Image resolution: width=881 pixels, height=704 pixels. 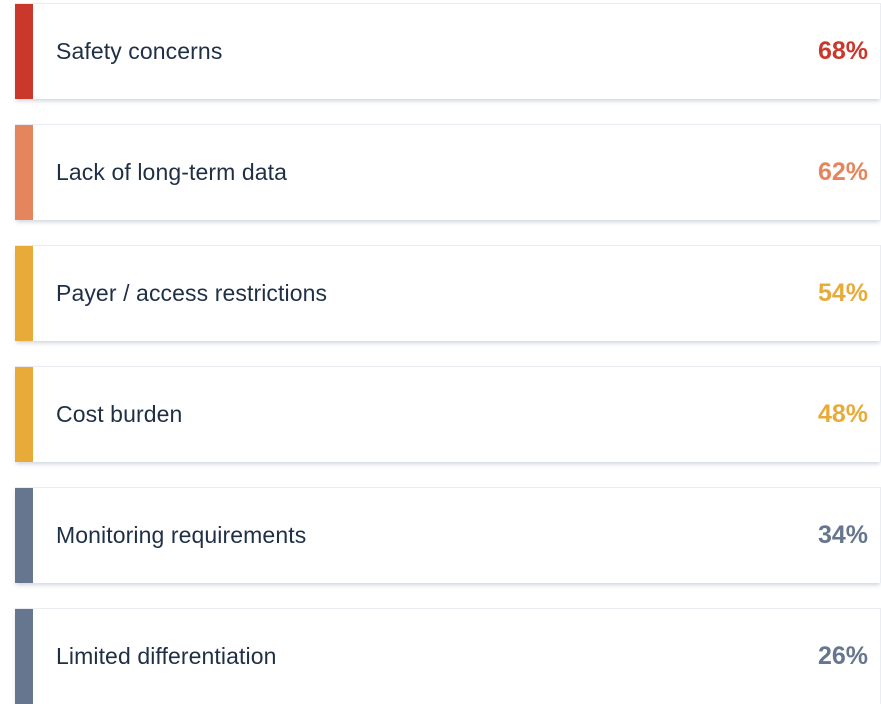 What do you see at coordinates (192, 293) in the screenshot?
I see `item-label: Payer / access restrictions` at bounding box center [192, 293].